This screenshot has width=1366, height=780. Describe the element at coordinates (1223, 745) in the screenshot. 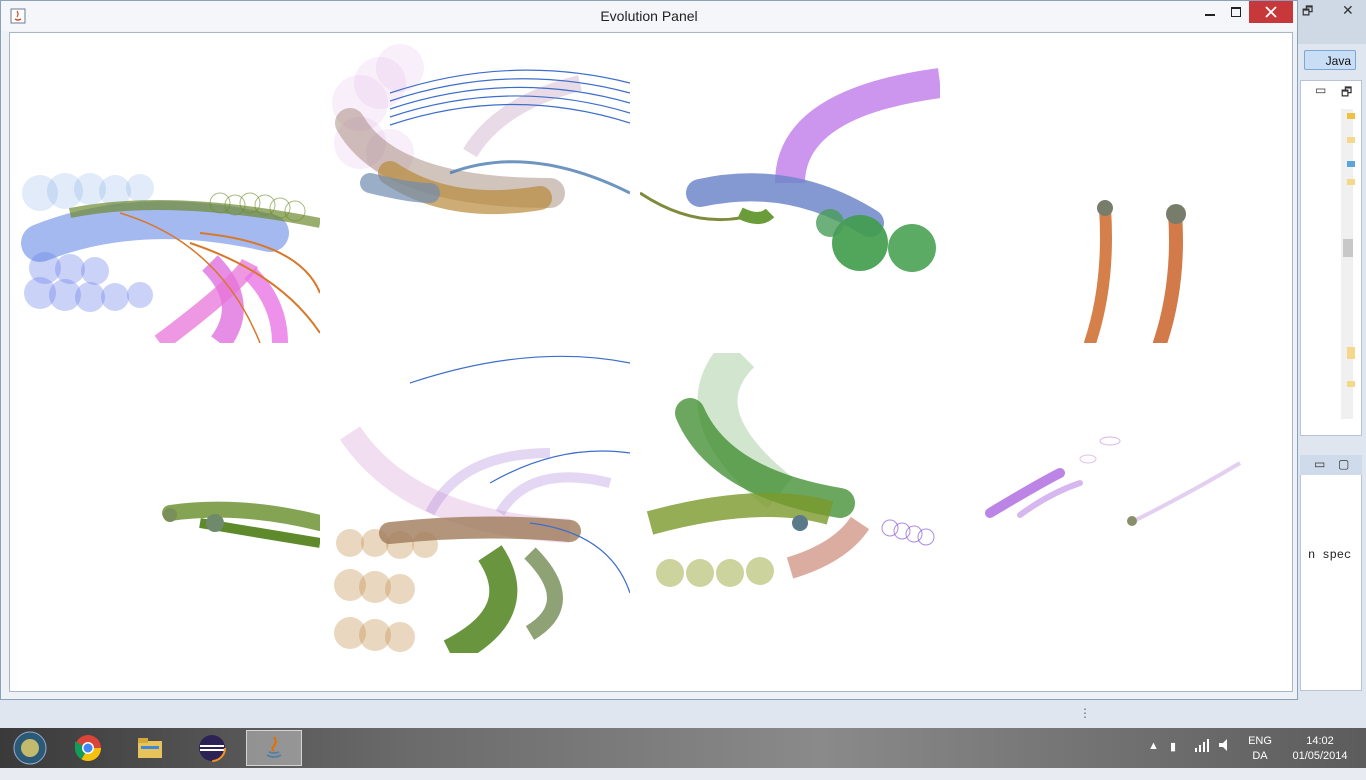

I see `speaker-icon` at that location.